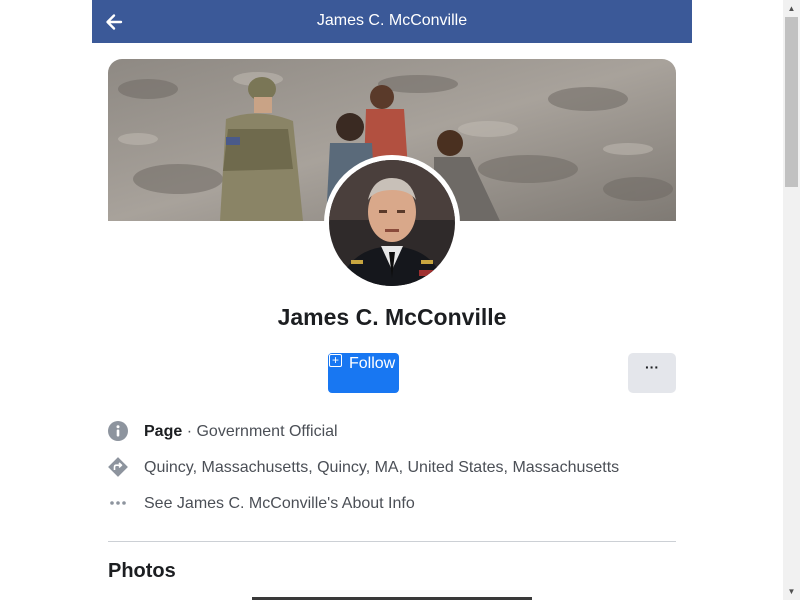 This screenshot has width=800, height=600. What do you see at coordinates (118, 503) in the screenshot?
I see `more-horizontal-icon` at bounding box center [118, 503].